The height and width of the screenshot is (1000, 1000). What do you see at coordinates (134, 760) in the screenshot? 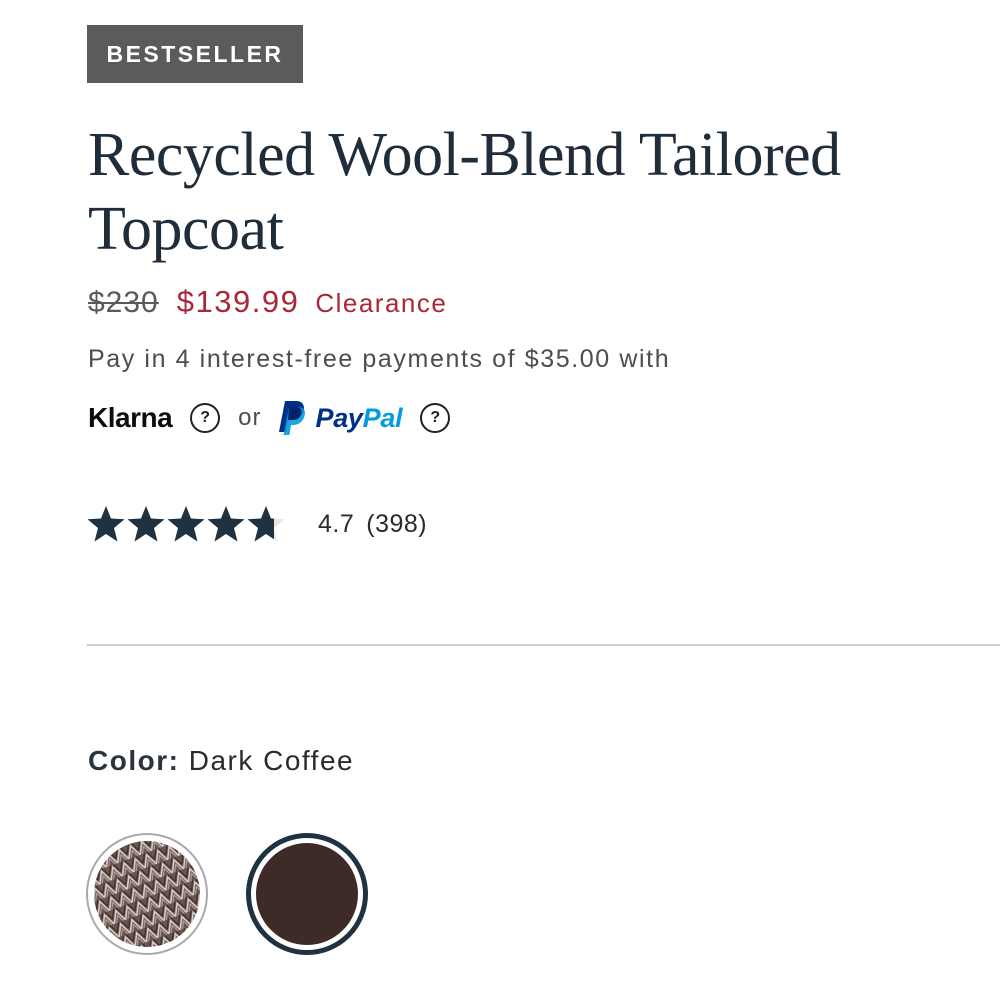
I see `color-label-key: Color:` at bounding box center [134, 760].